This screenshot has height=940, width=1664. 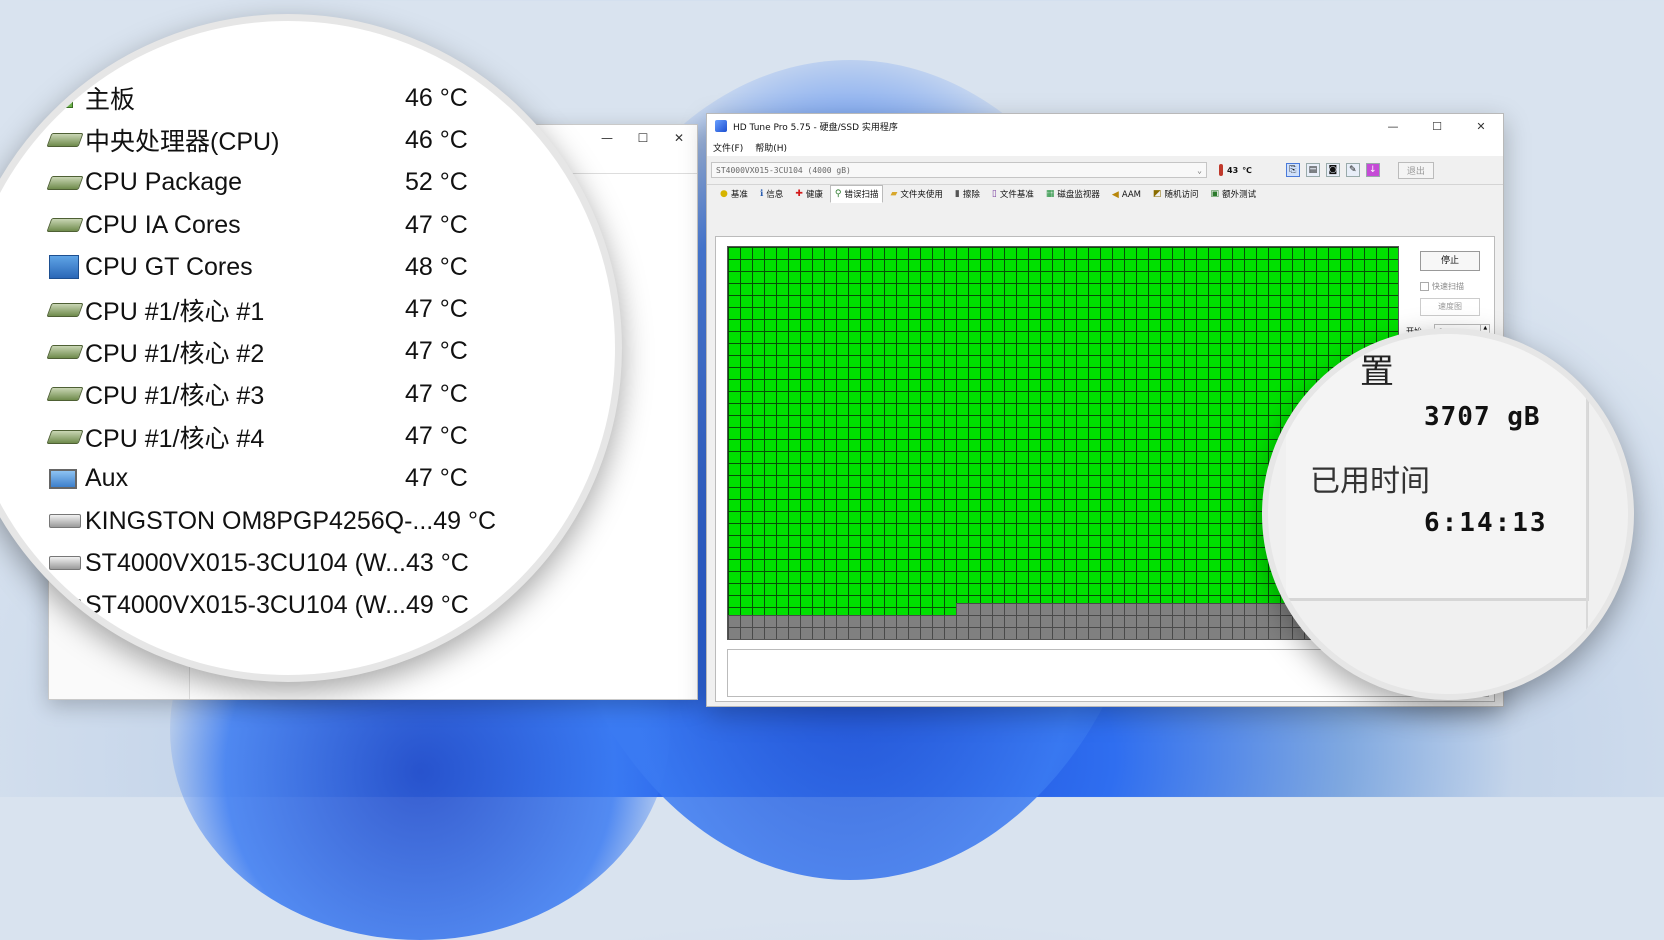 I want to click on options-icon: ✎, so click(x=1352, y=170).